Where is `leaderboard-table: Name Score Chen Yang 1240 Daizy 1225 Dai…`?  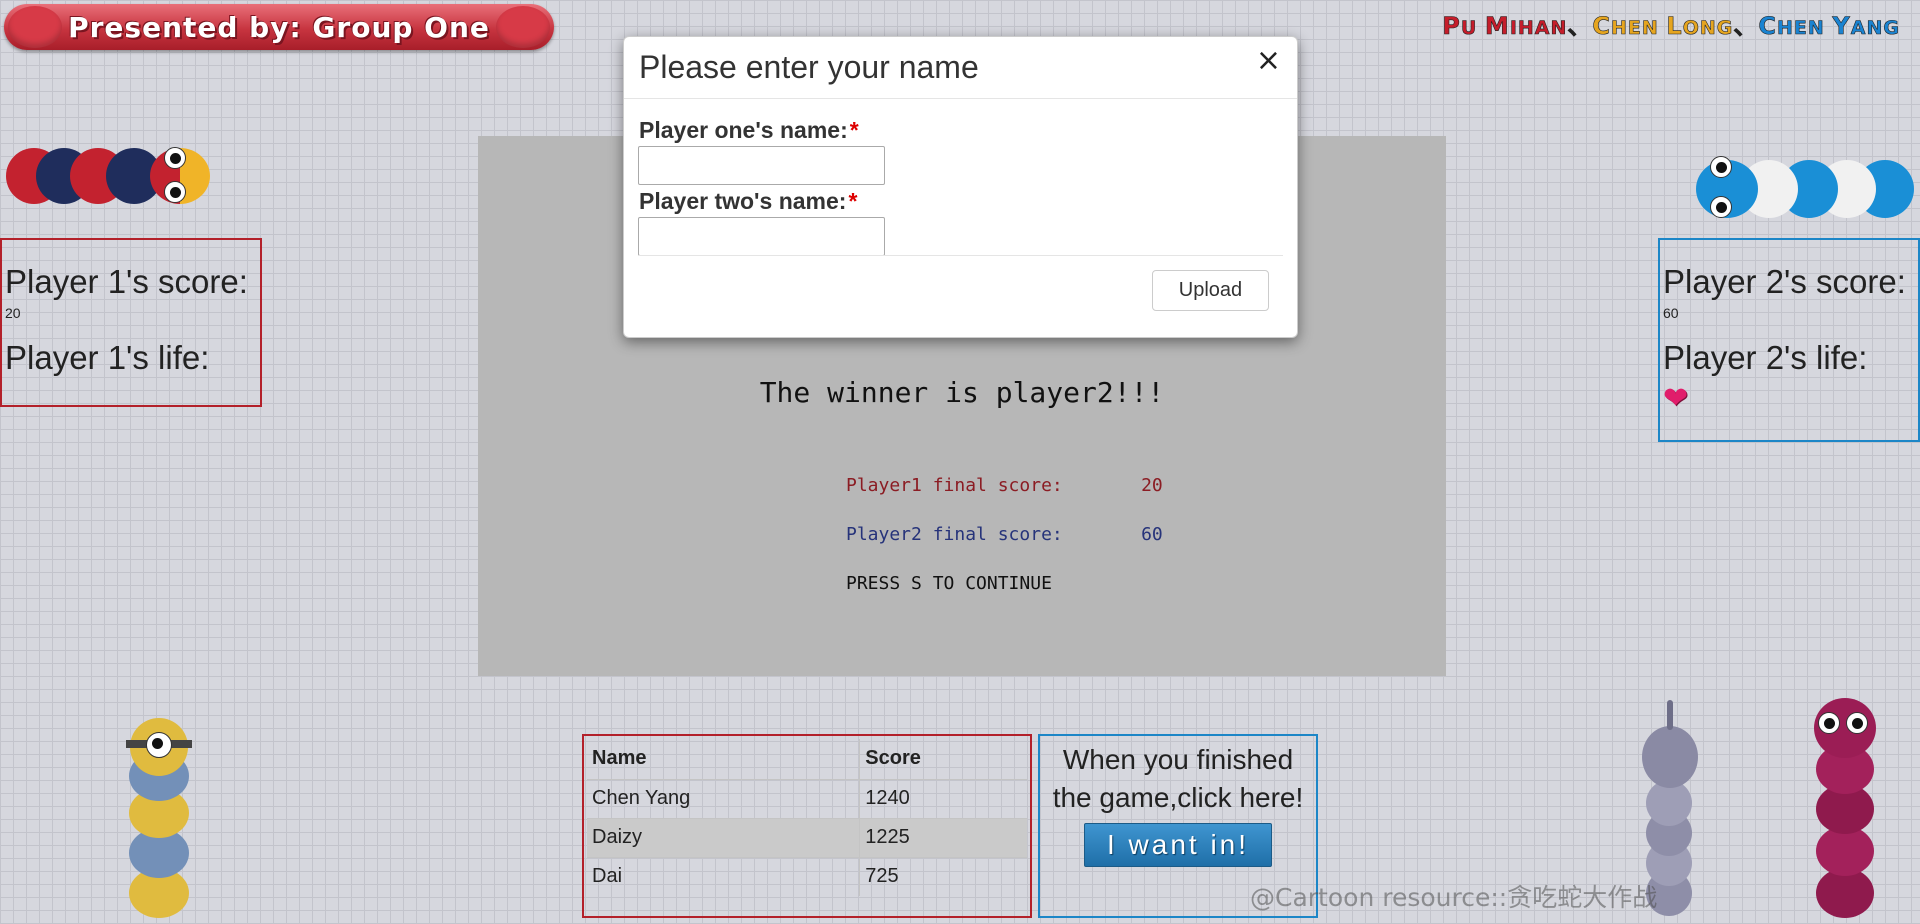 leaderboard-table: Name Score Chen Yang 1240 Daizy 1225 Dai… is located at coordinates (807, 817).